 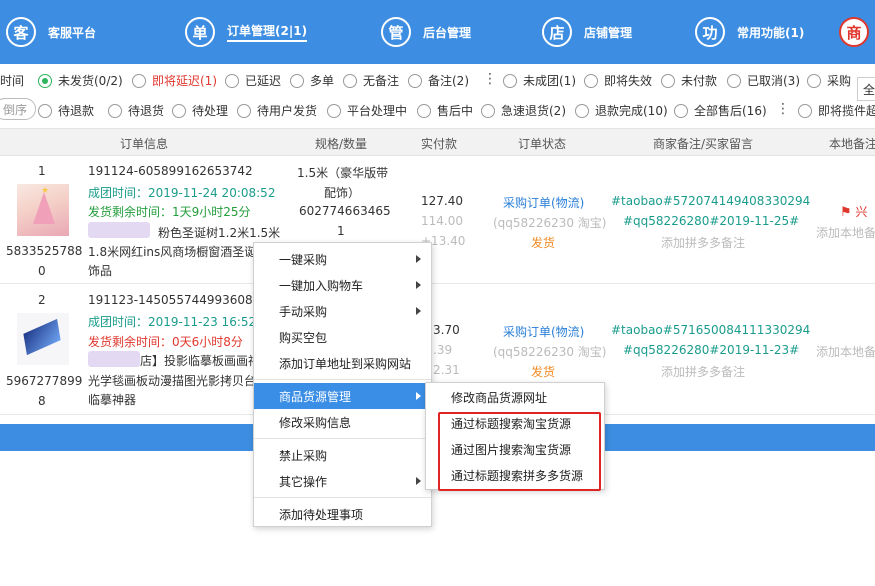 I want to click on admin-icon: 管, so click(x=396, y=32).